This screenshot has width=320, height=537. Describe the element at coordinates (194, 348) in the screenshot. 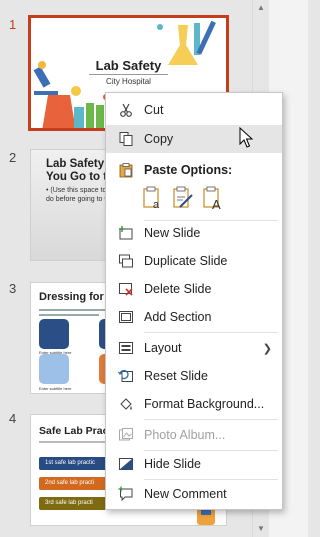

I see `menu-item-layout: Layout ❯` at that location.